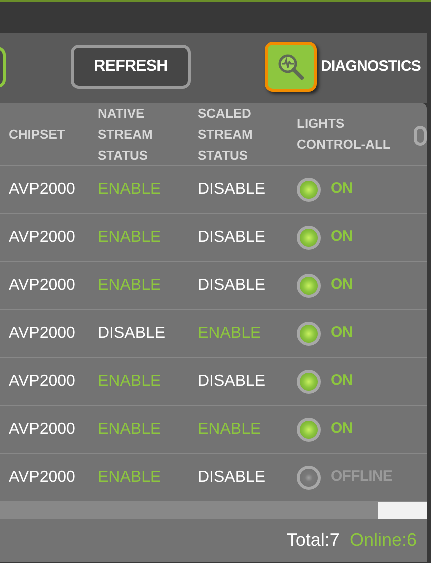  I want to click on total-count: Total:7, so click(313, 540).